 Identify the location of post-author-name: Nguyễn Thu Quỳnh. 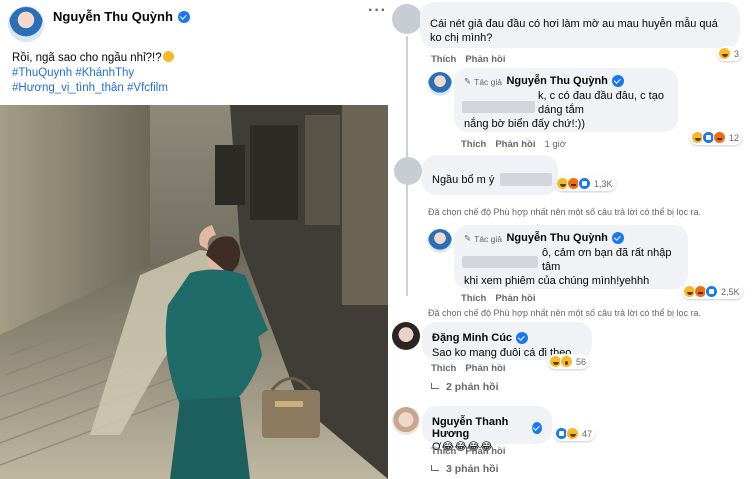
(113, 16).